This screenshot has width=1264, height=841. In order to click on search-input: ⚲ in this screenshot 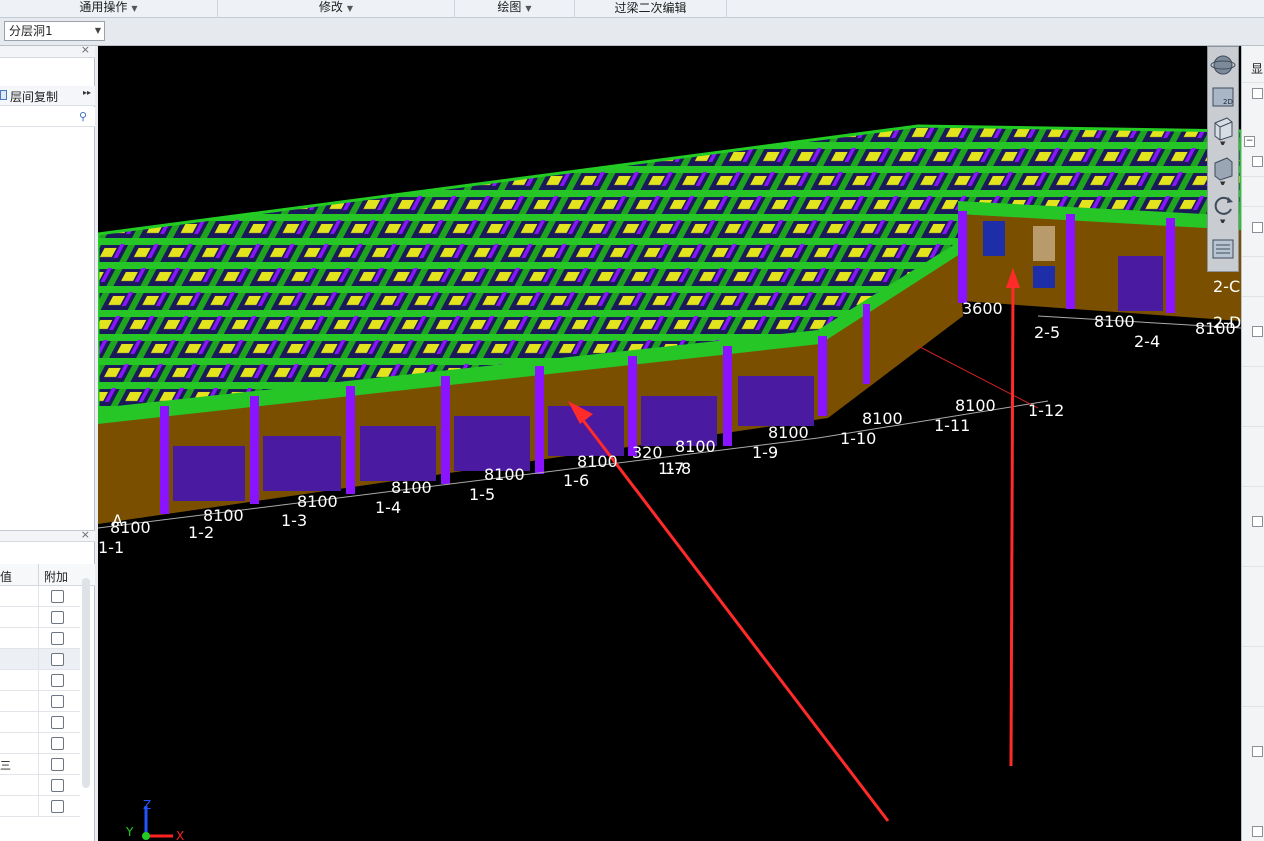, I will do `click(47, 117)`.